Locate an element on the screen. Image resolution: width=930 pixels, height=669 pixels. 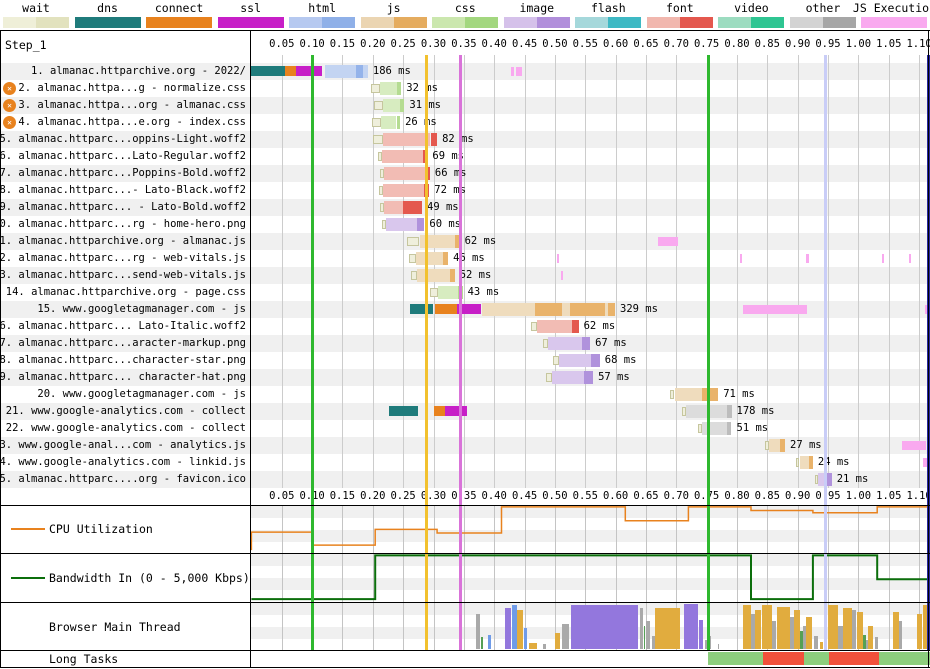
request-label: 9. almanac.httparc... - Lato-Bold.woff2 is located at coordinates (123, 207).